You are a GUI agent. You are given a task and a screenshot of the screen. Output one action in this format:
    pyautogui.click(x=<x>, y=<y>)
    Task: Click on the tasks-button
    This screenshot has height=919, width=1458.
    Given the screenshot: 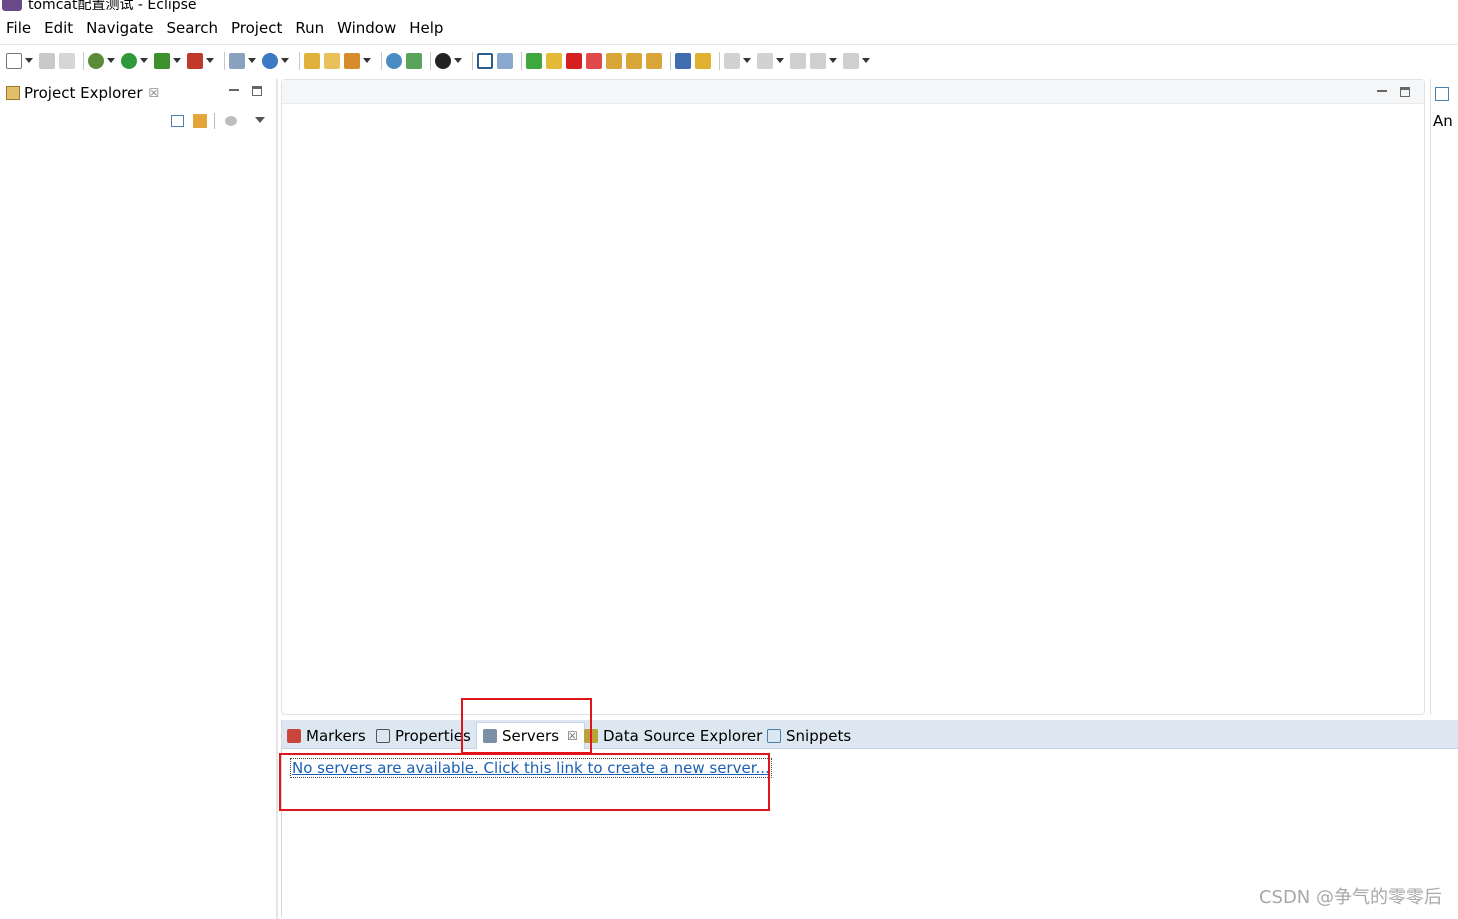 What is the action you would take?
    pyautogui.click(x=683, y=61)
    